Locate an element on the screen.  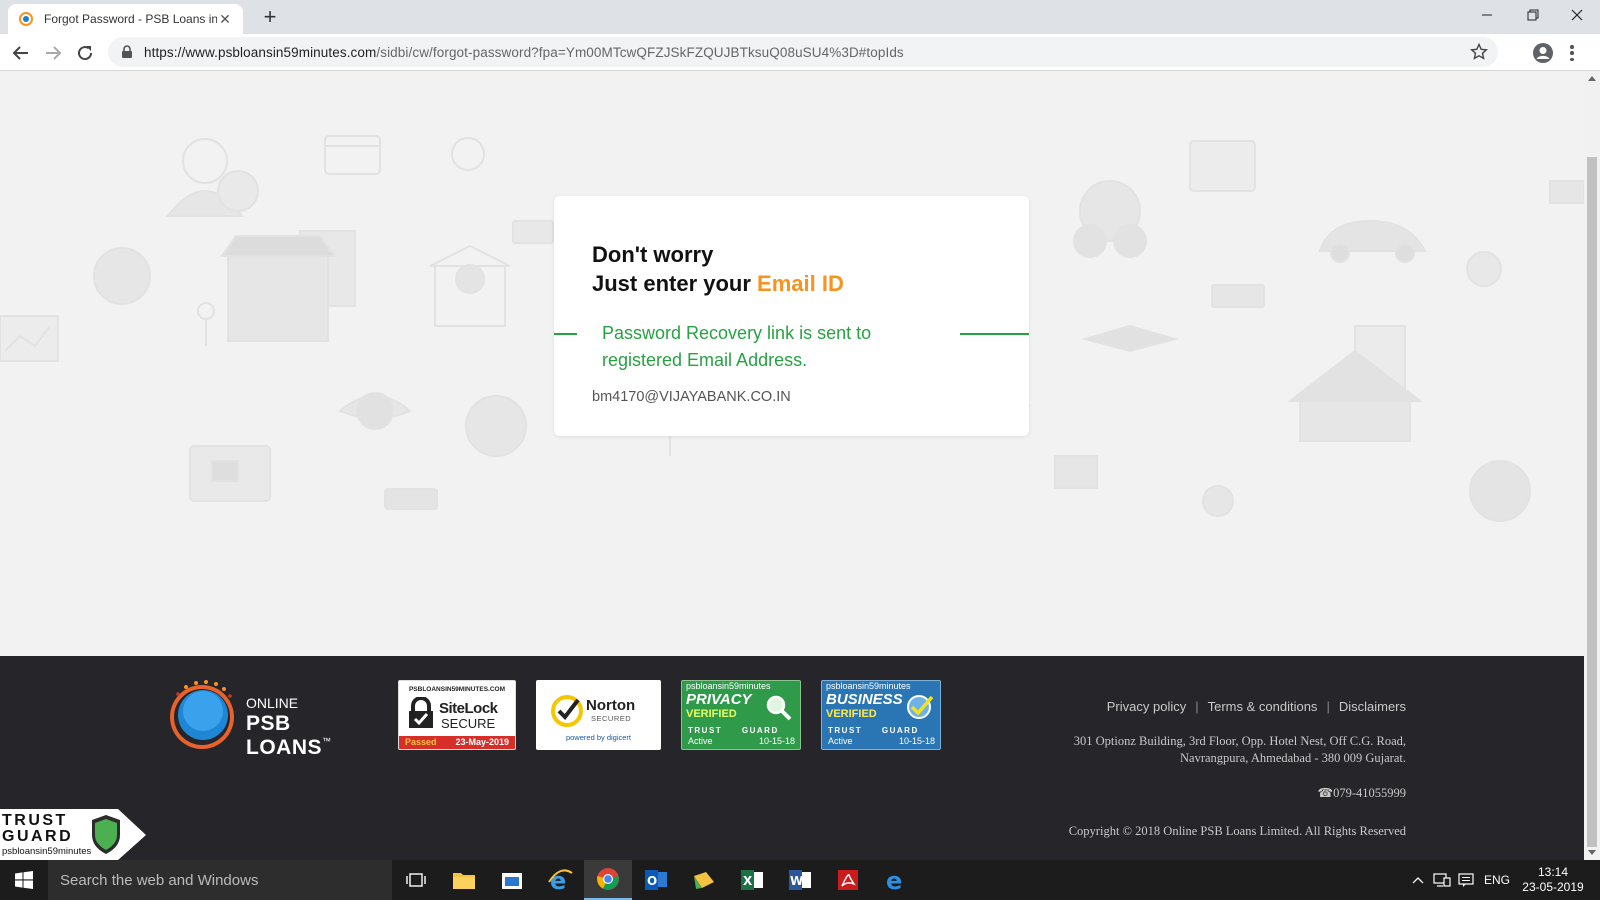
svg-text: e is located at coordinates (894, 880).